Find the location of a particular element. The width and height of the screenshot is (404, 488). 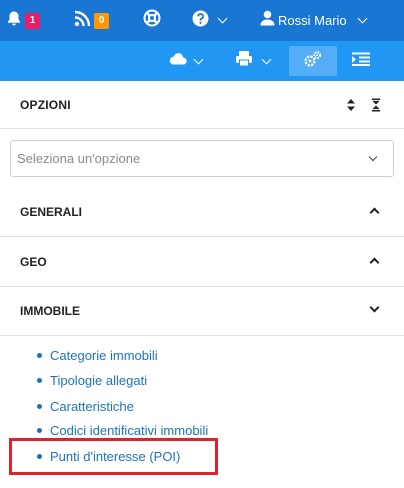

rss-icon is located at coordinates (82, 21).